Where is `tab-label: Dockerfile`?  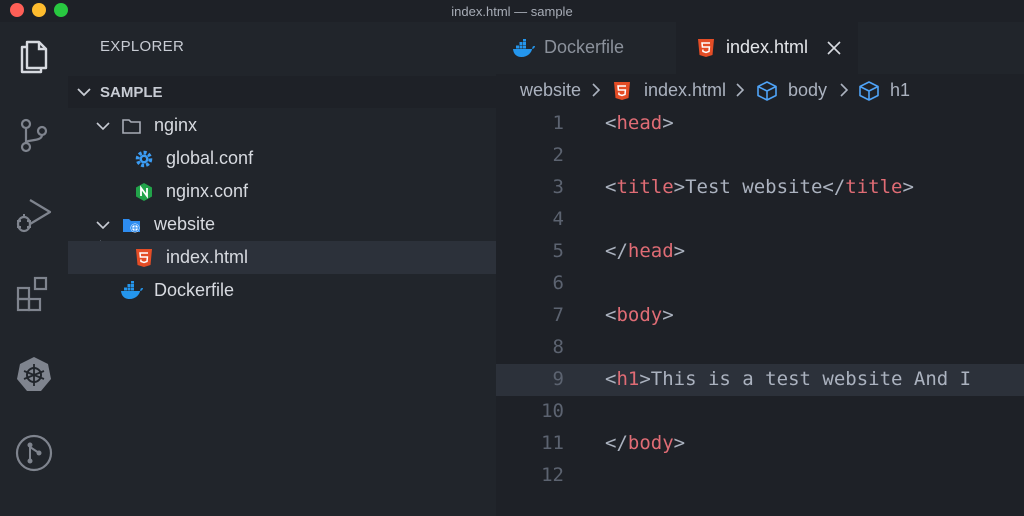 tab-label: Dockerfile is located at coordinates (584, 47).